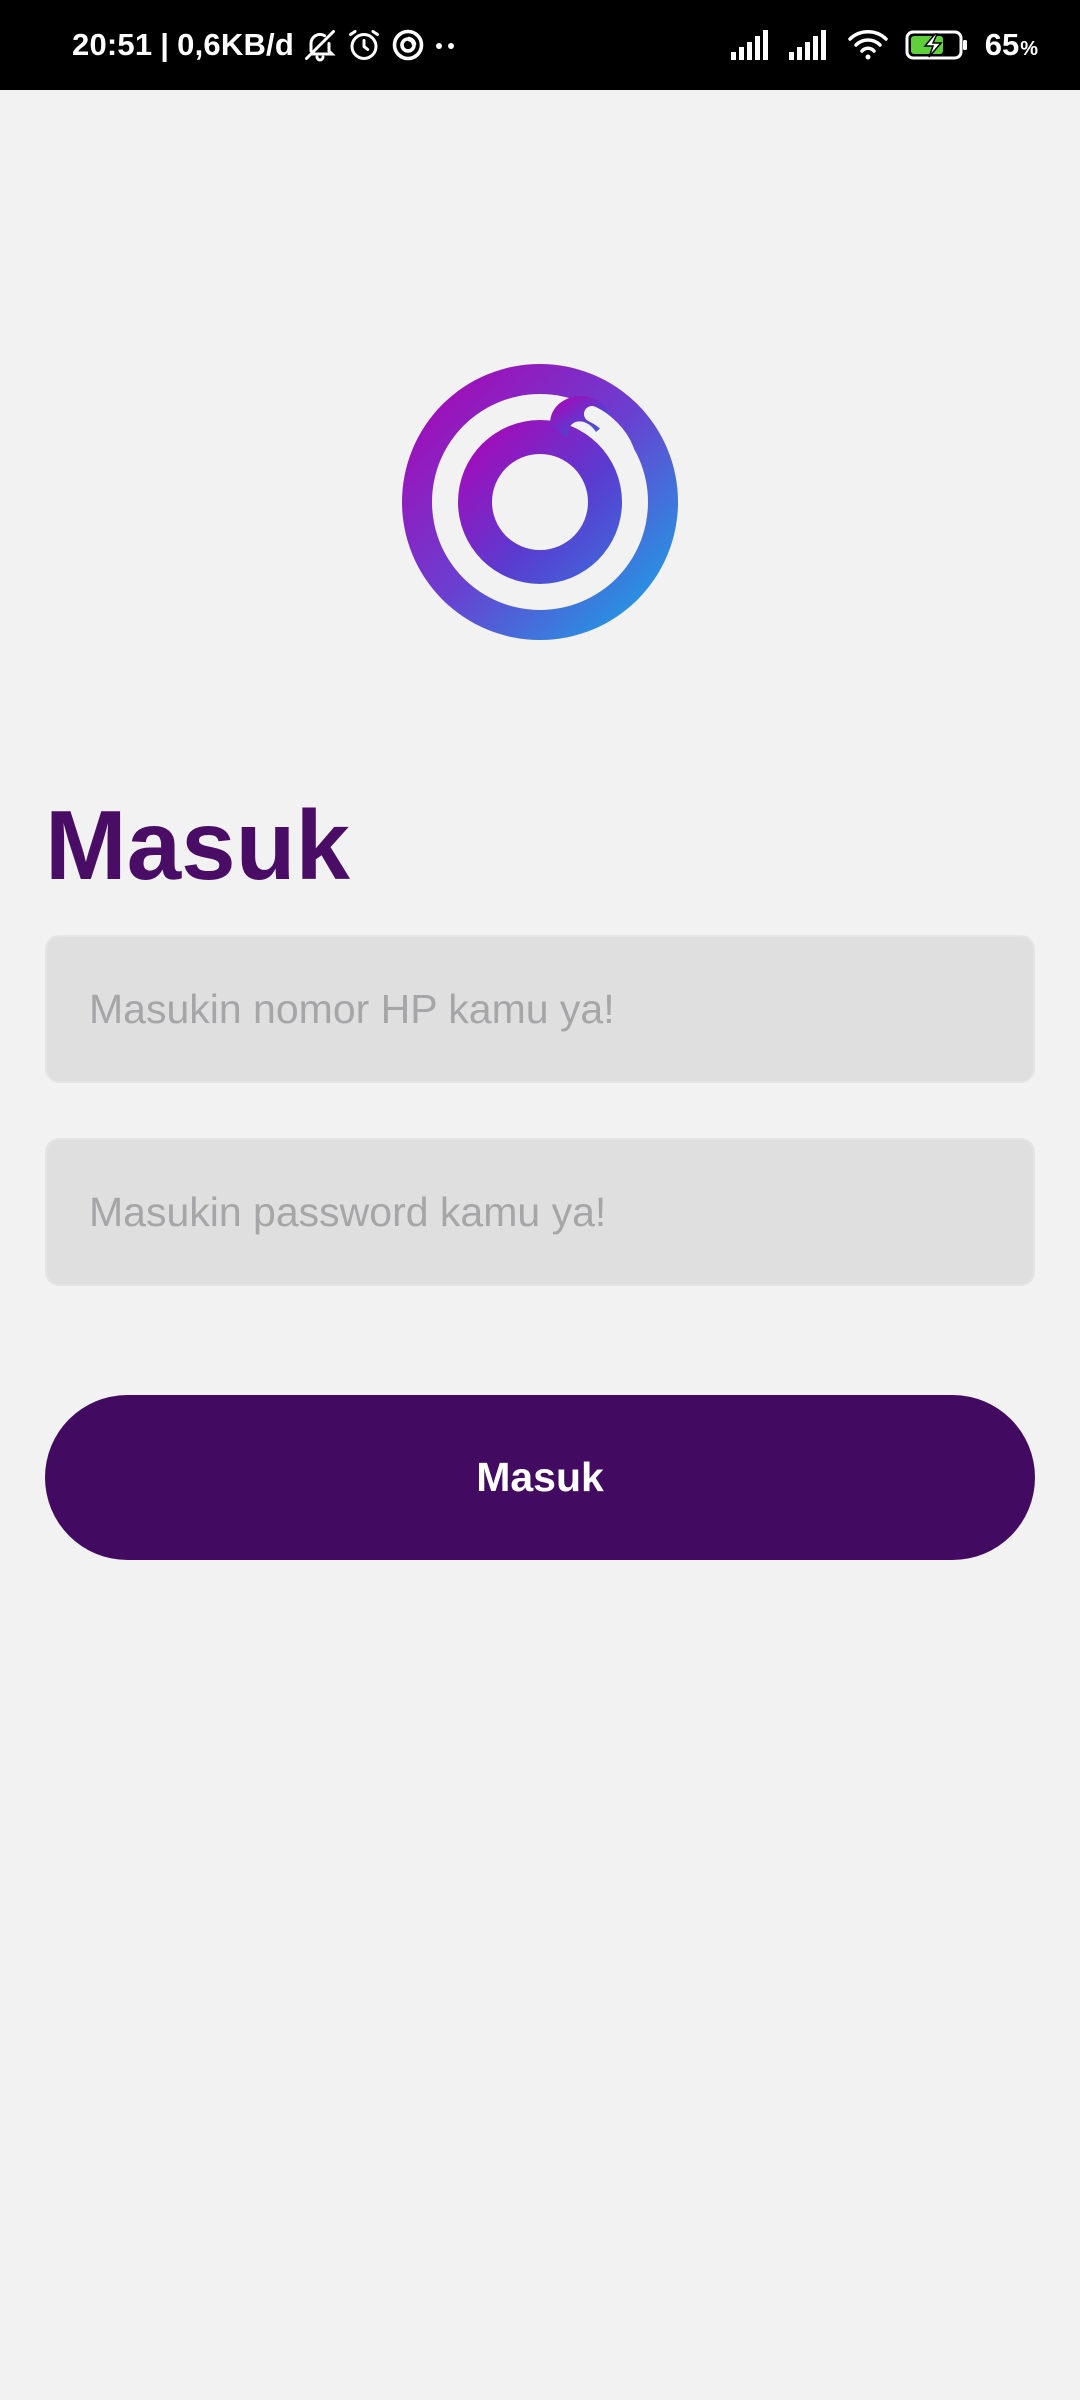 The height and width of the screenshot is (2400, 1080). What do you see at coordinates (408, 45) in the screenshot?
I see `ring-icon` at bounding box center [408, 45].